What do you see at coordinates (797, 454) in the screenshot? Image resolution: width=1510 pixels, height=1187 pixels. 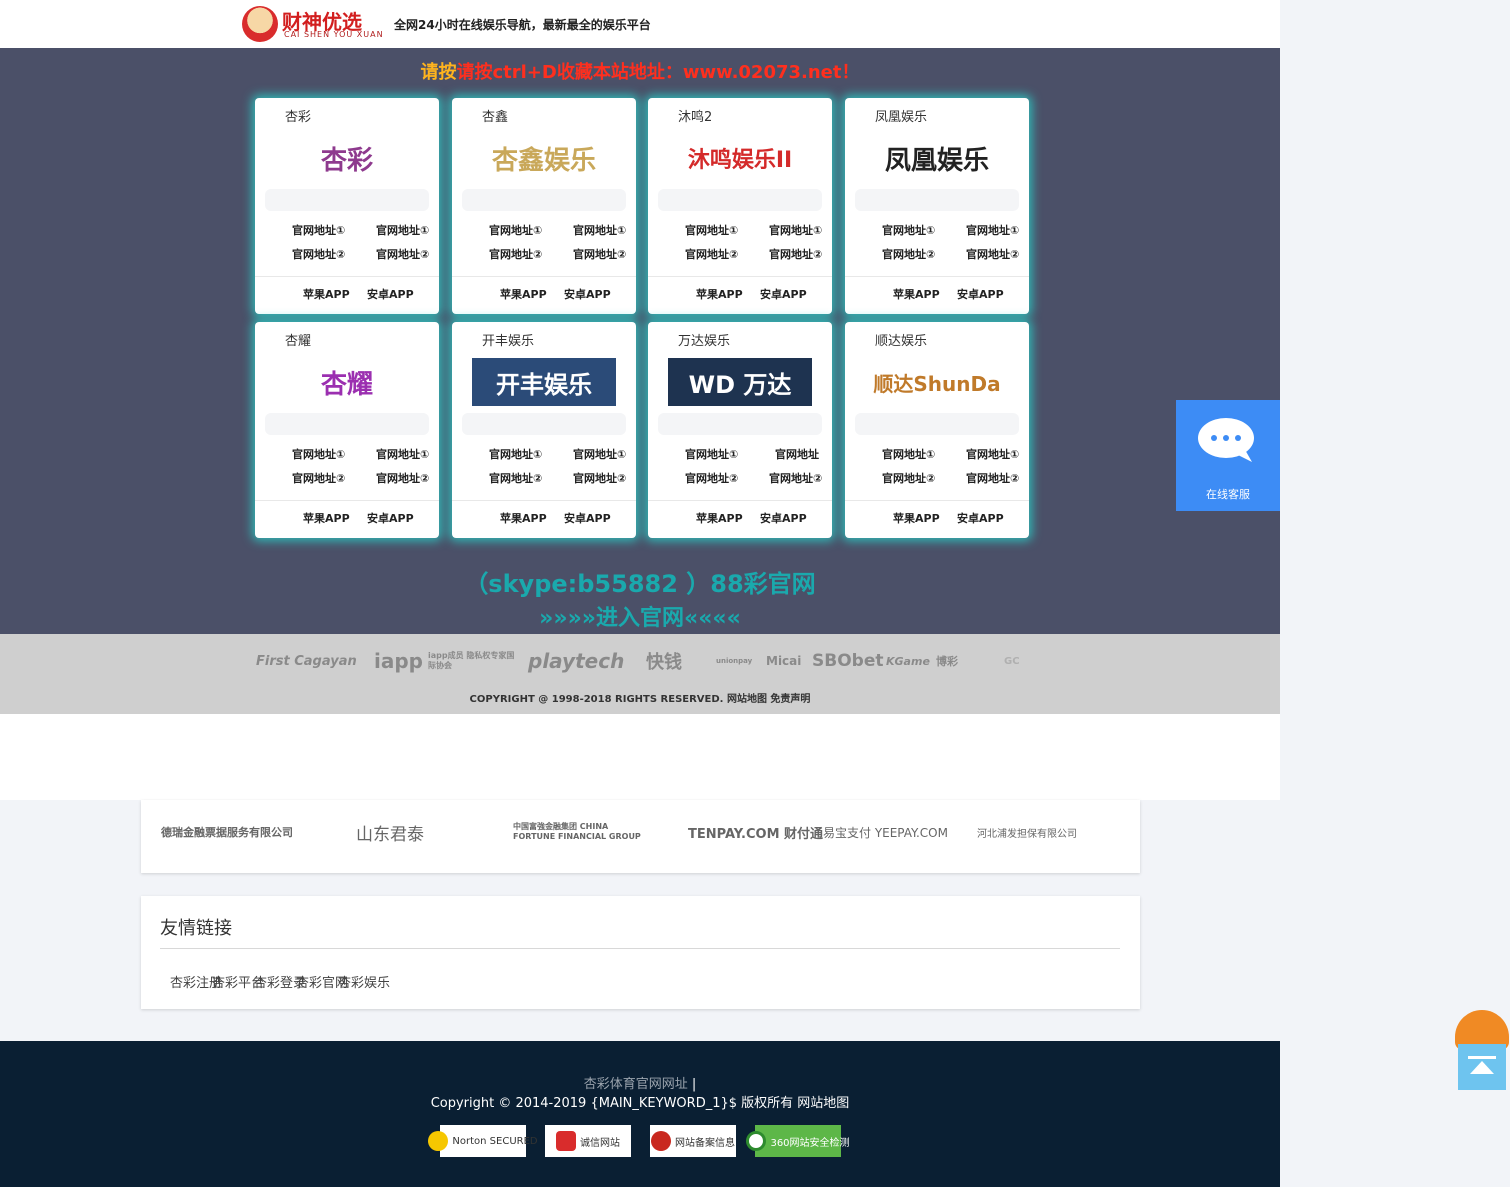 I see `official-link: 官网地址` at bounding box center [797, 454].